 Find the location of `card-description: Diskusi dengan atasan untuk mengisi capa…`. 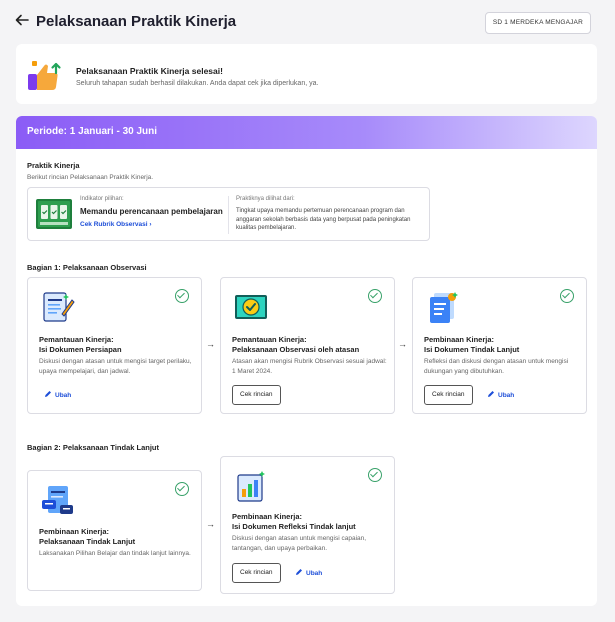

card-description: Diskusi dengan atasan untuk mengisi capa… is located at coordinates (299, 543).